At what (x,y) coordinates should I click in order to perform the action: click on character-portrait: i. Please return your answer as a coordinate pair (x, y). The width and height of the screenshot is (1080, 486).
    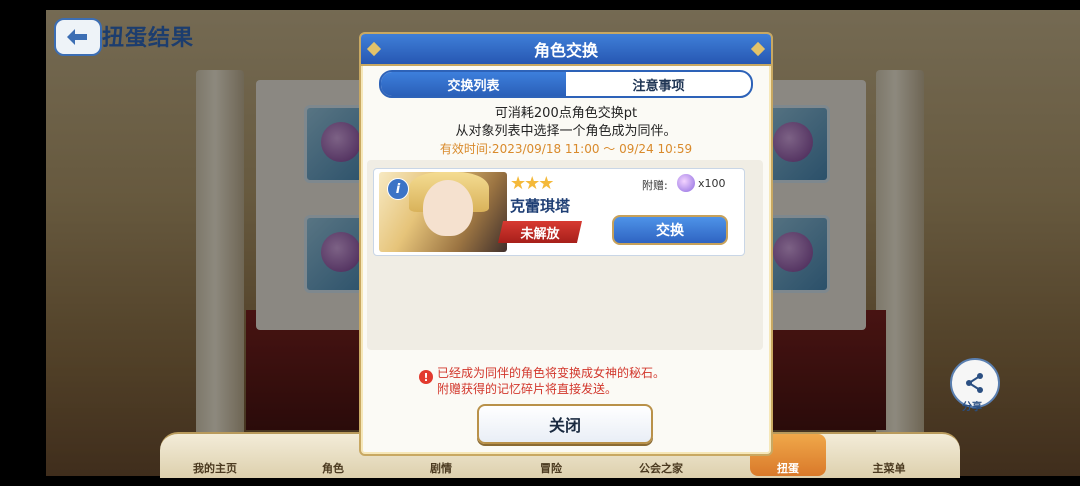
    Looking at the image, I should click on (443, 212).